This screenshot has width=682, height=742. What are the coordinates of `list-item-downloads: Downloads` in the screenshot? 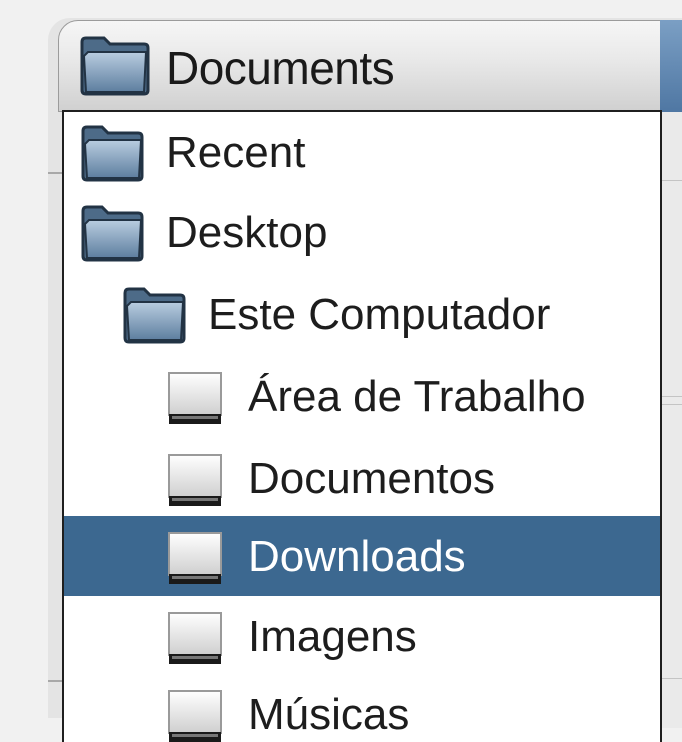 It's located at (362, 556).